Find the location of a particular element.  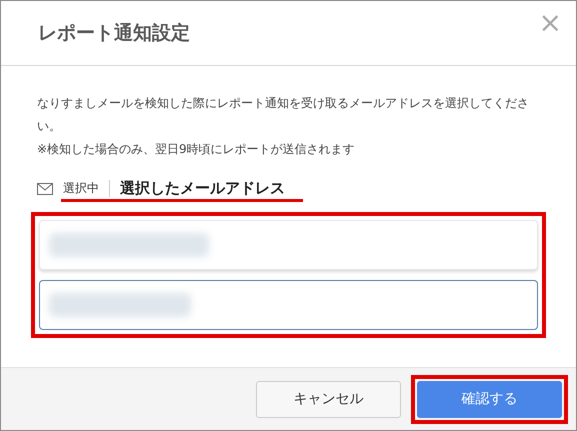

description-text: ※検知した場合のみ、翌日9時頃にレポートが送信されます is located at coordinates (196, 149).